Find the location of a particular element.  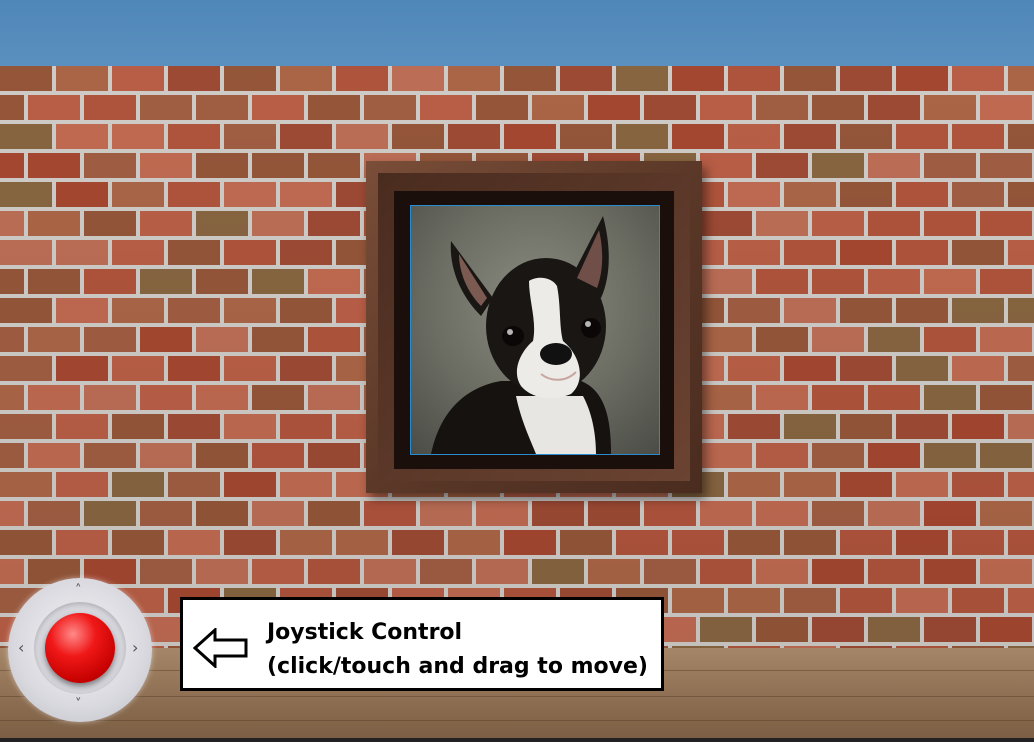

joystick-down-arrow-icon: ˅ is located at coordinates (78, 704).